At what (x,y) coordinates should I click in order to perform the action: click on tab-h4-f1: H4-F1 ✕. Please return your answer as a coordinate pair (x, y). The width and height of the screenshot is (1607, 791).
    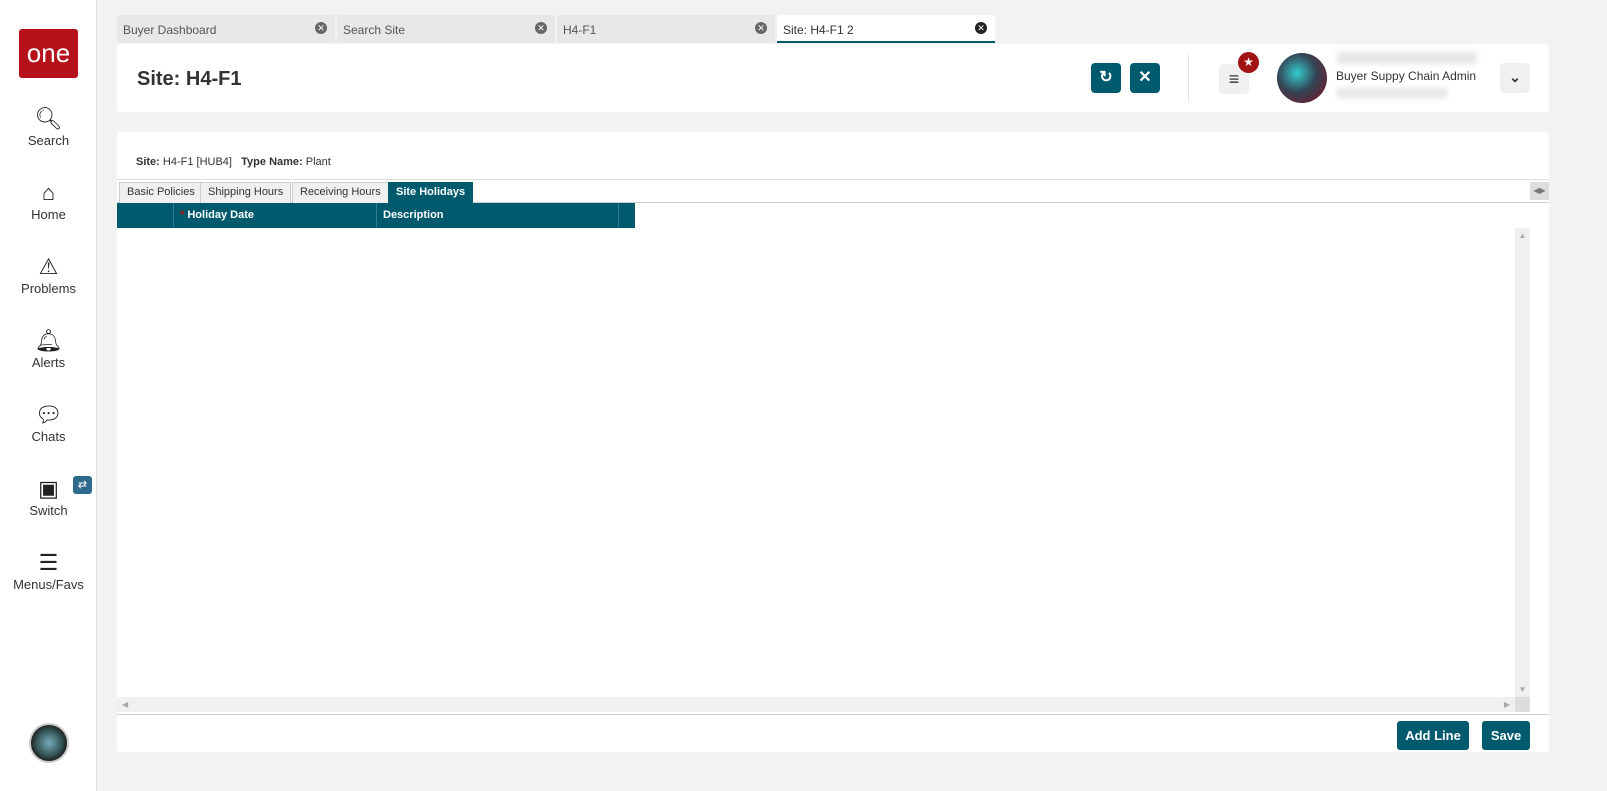
    Looking at the image, I should click on (666, 29).